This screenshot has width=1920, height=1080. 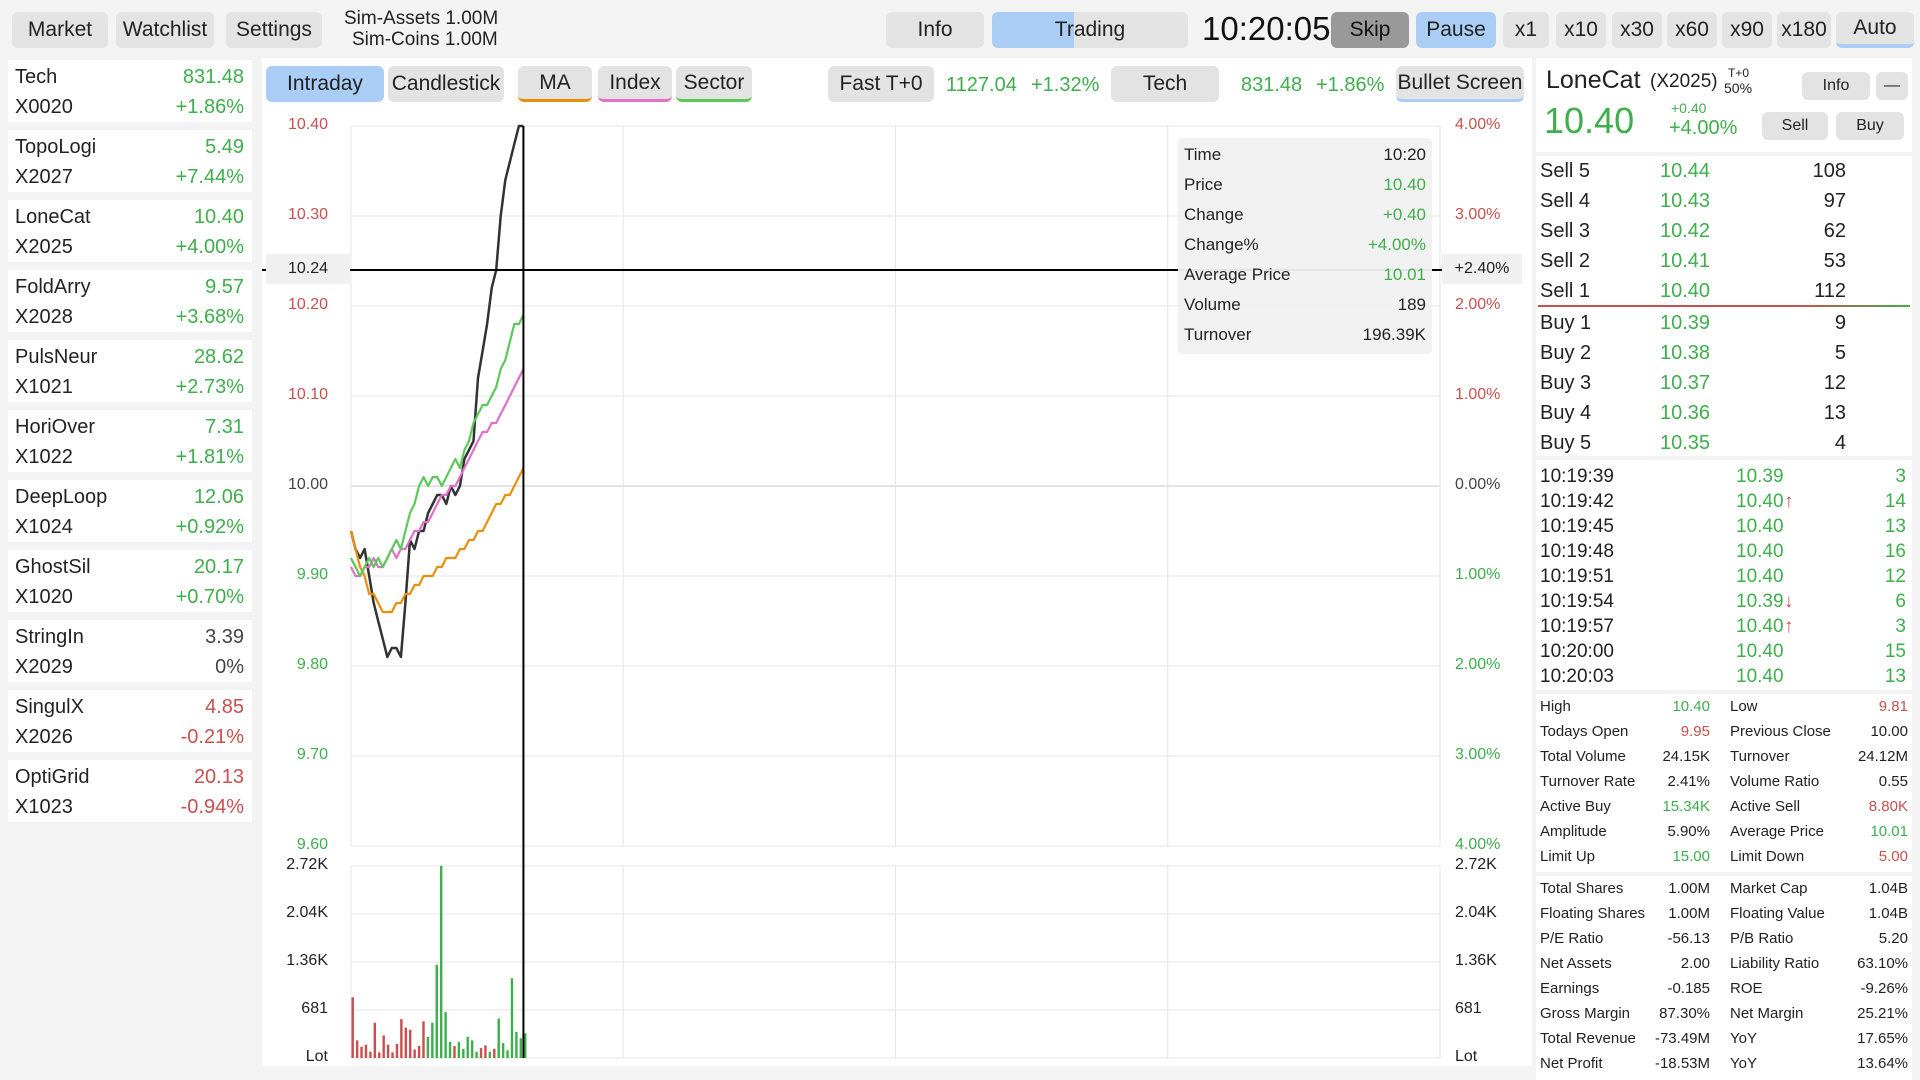 What do you see at coordinates (1723, 385) in the screenshot?
I see `orderbook-row: Buy 3 10.37 12` at bounding box center [1723, 385].